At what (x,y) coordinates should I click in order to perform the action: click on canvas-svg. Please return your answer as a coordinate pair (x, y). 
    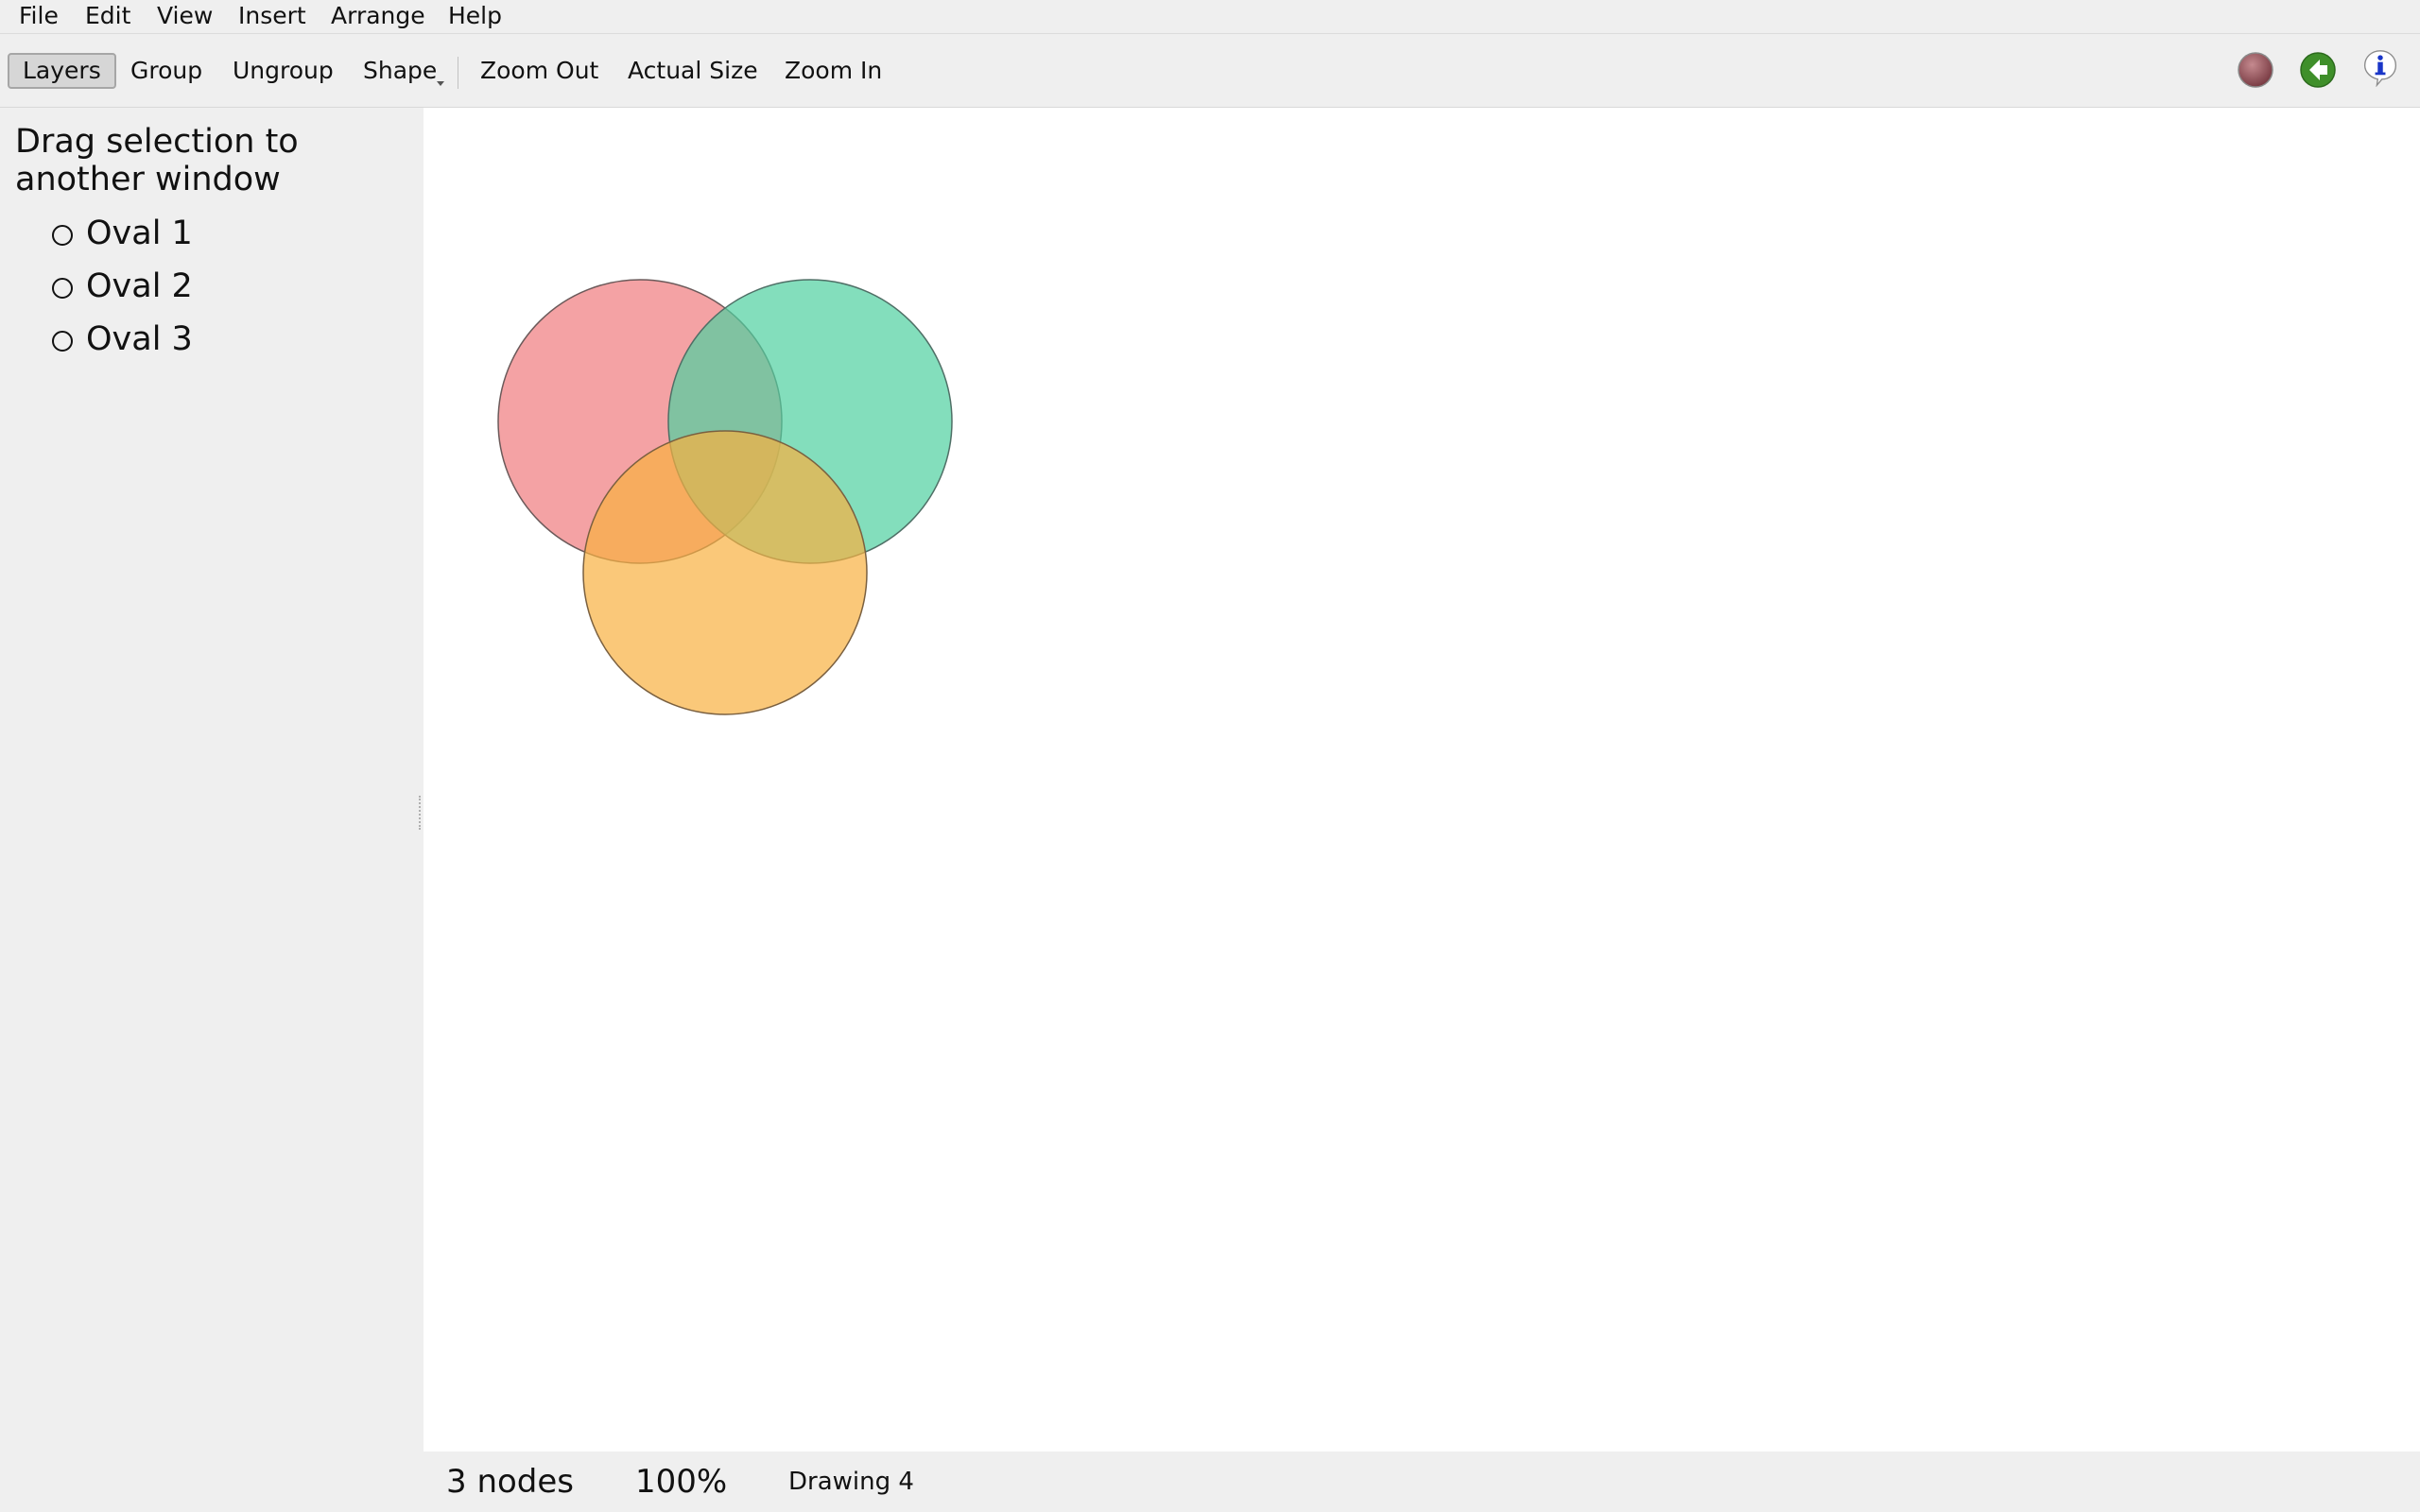
    Looking at the image, I should click on (725, 497).